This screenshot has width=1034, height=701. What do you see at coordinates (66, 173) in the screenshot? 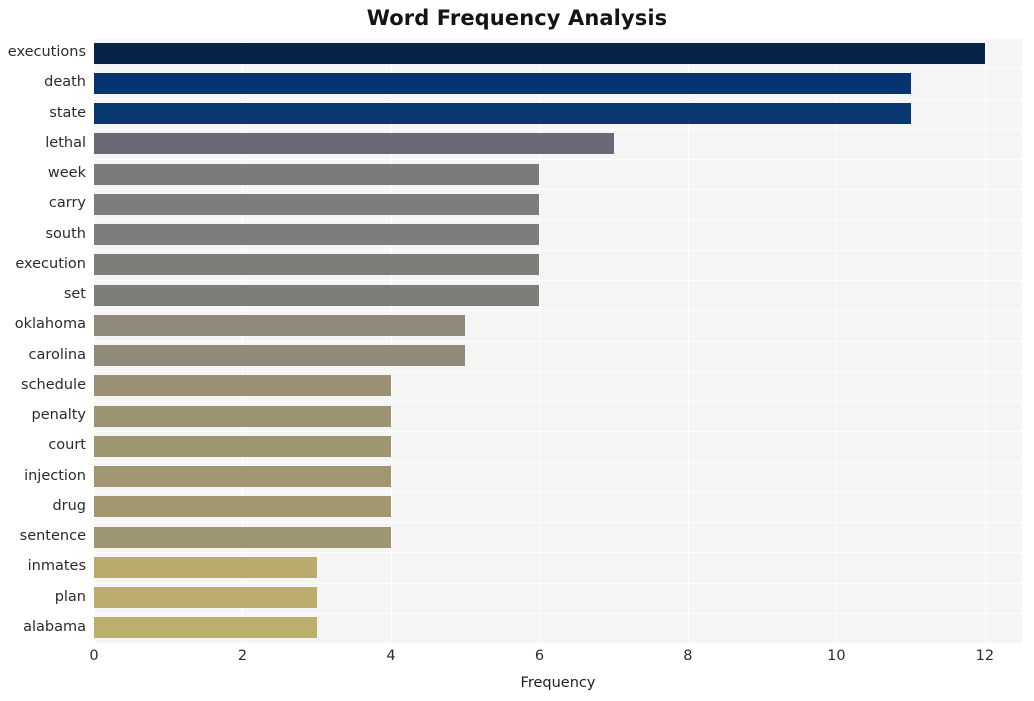
I see `y-tick-label: week` at bounding box center [66, 173].